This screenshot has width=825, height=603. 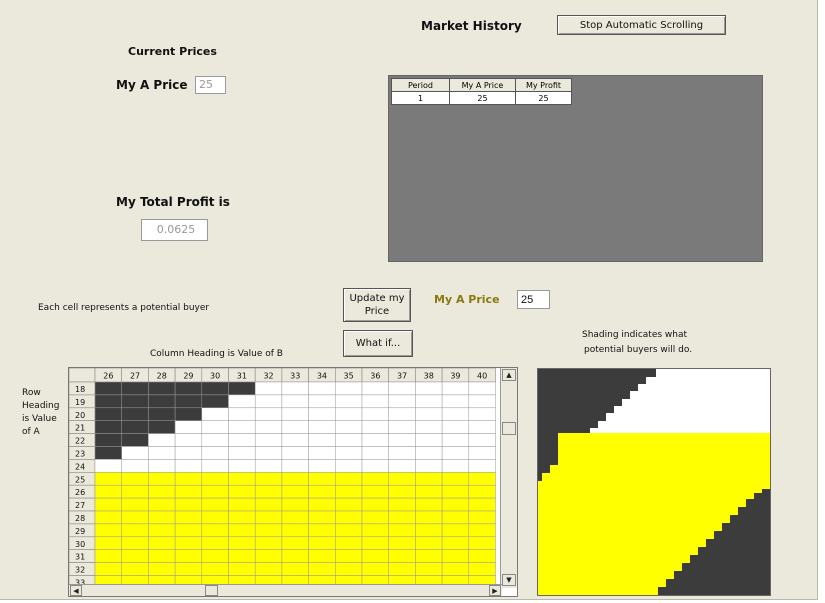 I want to click on scroll-down-arrow-icon: ▼, so click(x=509, y=580).